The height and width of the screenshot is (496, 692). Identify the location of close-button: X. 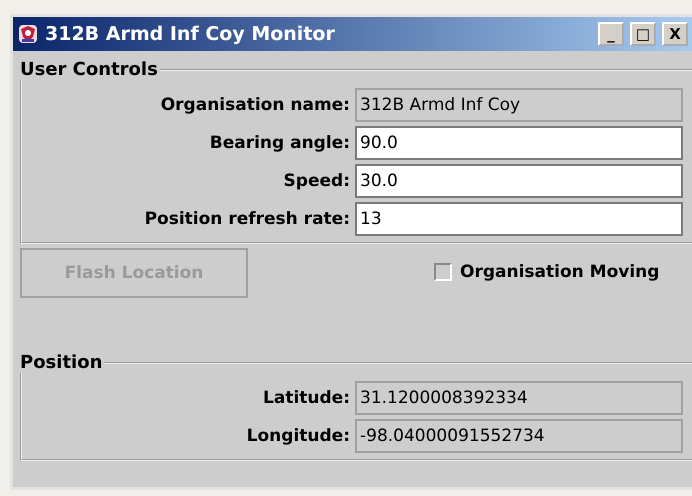
(675, 34).